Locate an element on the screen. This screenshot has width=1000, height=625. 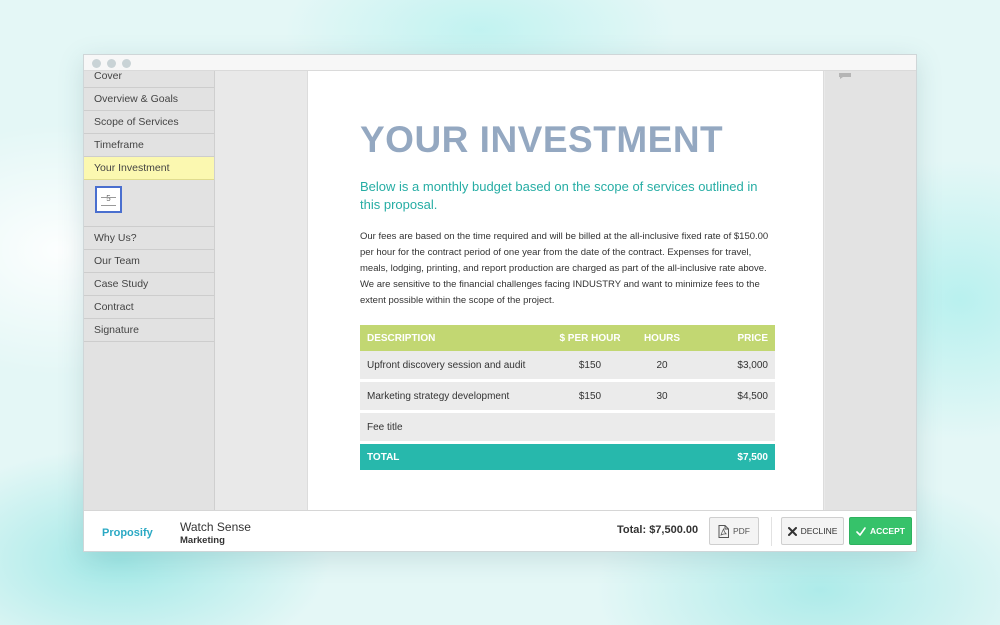
footer-divider is located at coordinates (771, 531).